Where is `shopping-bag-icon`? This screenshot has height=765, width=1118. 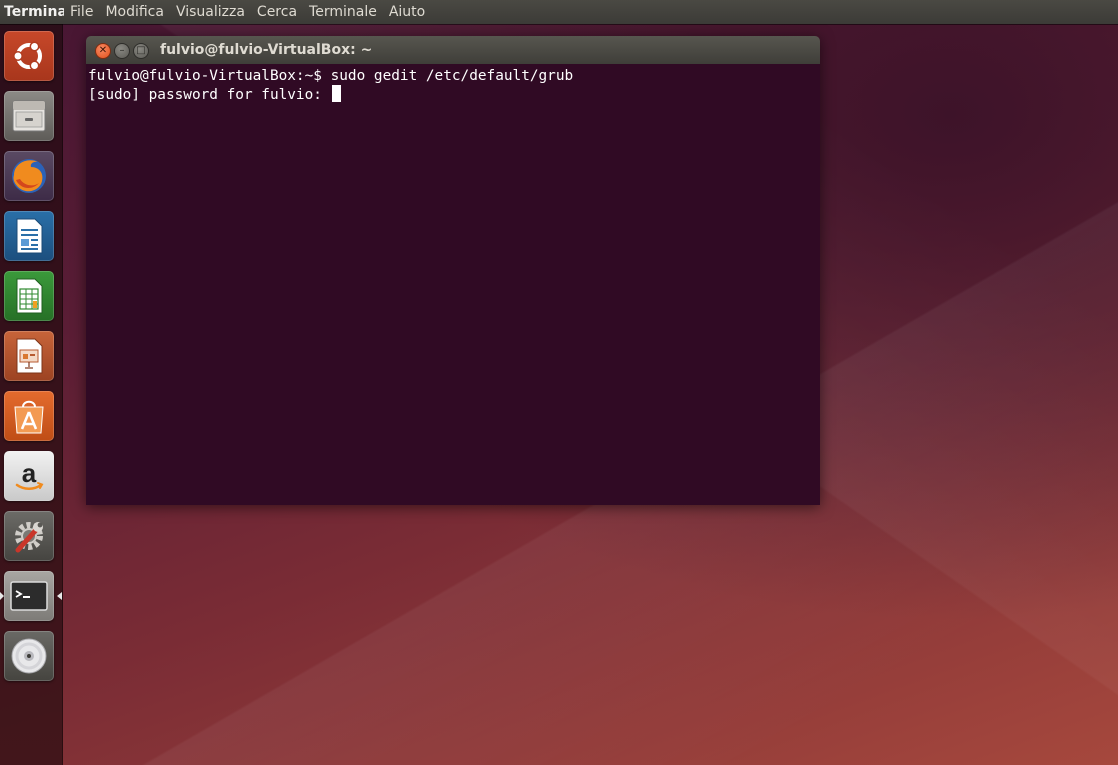
shopping-bag-icon is located at coordinates (29, 417).